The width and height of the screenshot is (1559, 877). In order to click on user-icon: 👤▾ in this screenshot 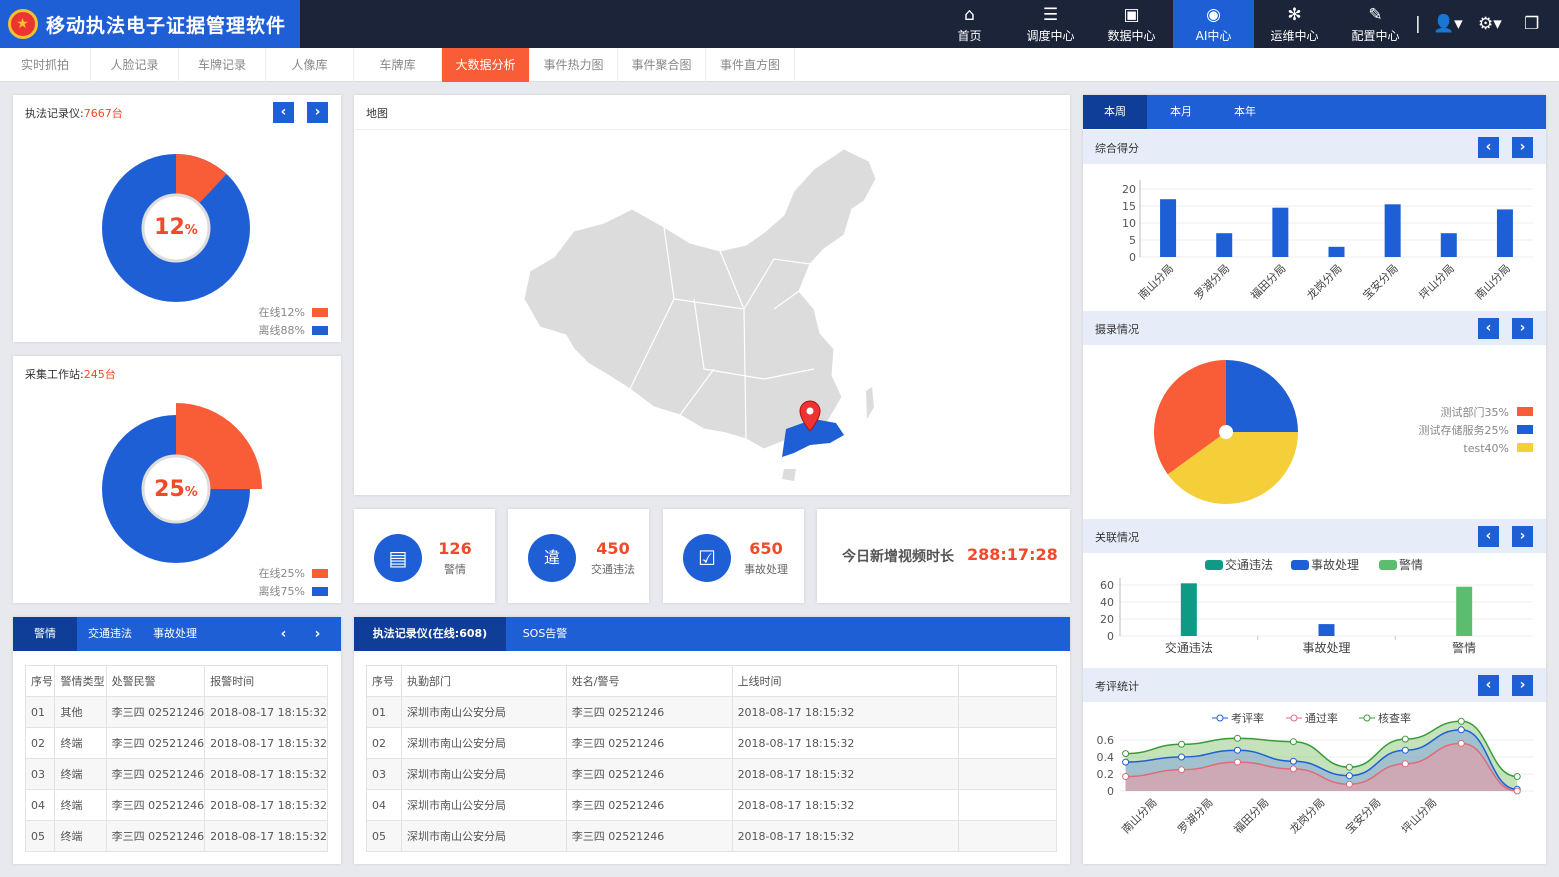, I will do `click(1448, 24)`.